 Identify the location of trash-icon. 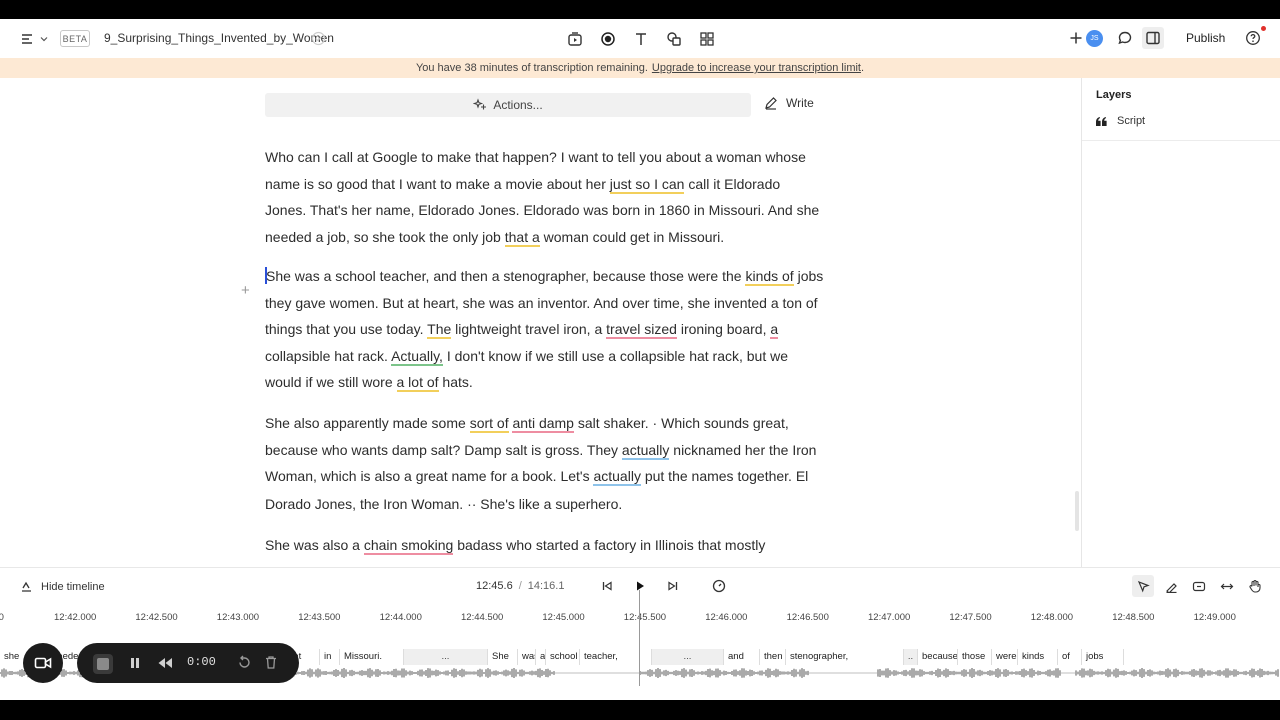
(271, 662).